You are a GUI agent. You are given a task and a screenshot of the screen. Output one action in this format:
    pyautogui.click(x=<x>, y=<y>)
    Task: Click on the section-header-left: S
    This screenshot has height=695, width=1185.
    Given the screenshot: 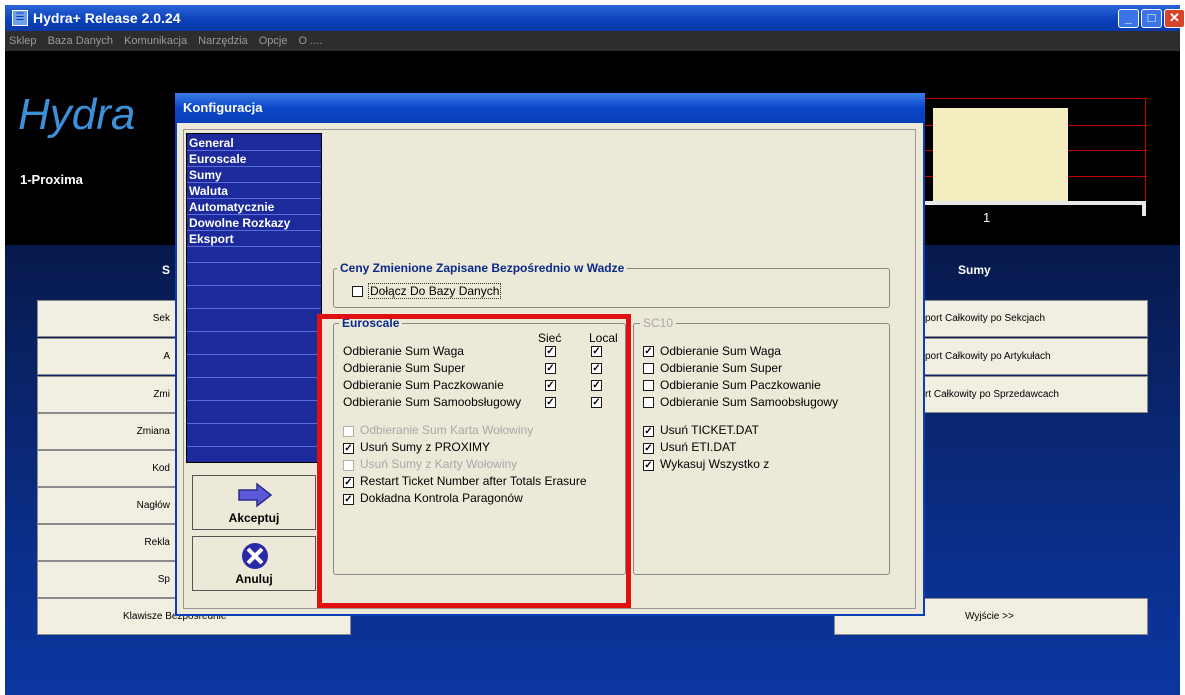 What is the action you would take?
    pyautogui.click(x=166, y=270)
    